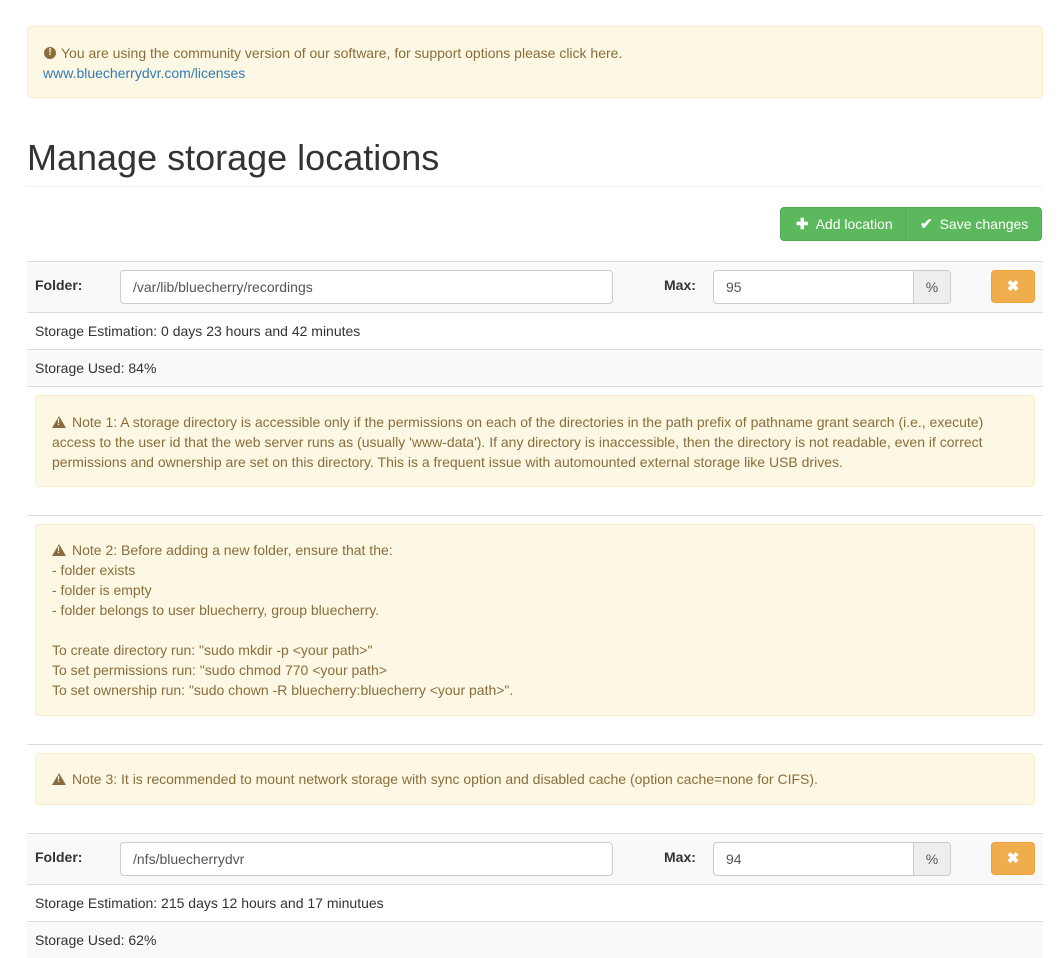 This screenshot has width=1061, height=958. What do you see at coordinates (802, 224) in the screenshot?
I see `plus-icon: ✚` at bounding box center [802, 224].